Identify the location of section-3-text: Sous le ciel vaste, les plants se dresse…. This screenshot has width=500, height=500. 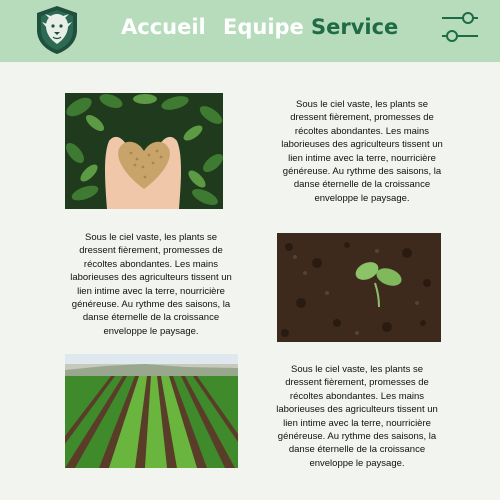
(357, 416).